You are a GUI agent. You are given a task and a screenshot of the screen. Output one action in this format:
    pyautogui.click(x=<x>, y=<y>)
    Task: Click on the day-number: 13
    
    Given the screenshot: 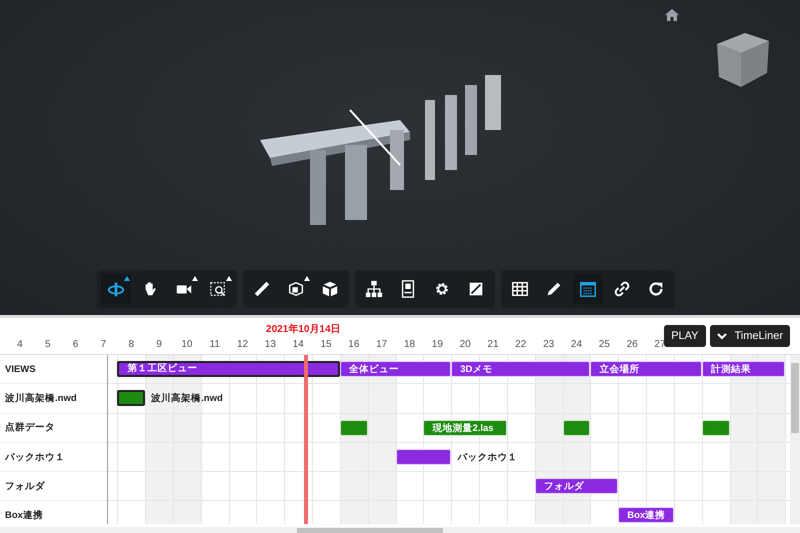 What is the action you would take?
    pyautogui.click(x=270, y=344)
    